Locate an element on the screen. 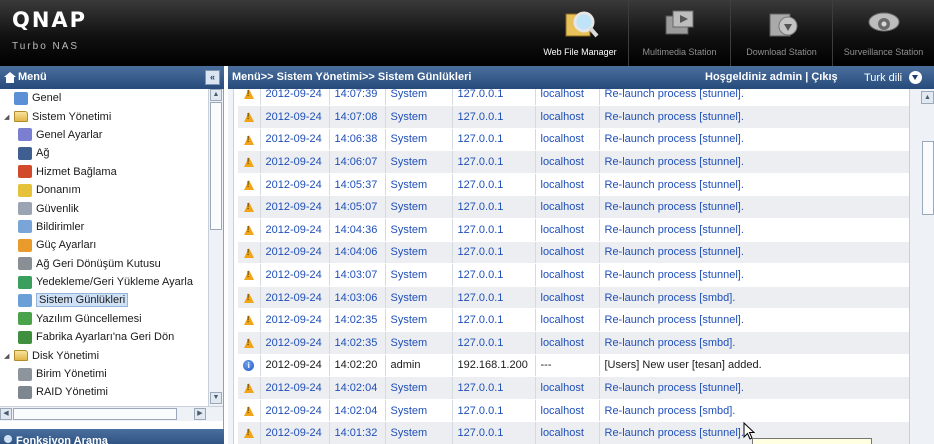 The height and width of the screenshot is (444, 934). log-time-cell: 14:07:39 is located at coordinates (357, 98).